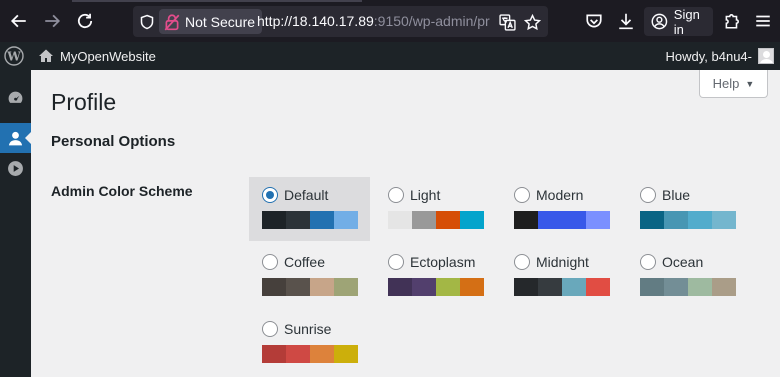 Image resolution: width=780 pixels, height=377 pixels. I want to click on downloads-button, so click(626, 21).